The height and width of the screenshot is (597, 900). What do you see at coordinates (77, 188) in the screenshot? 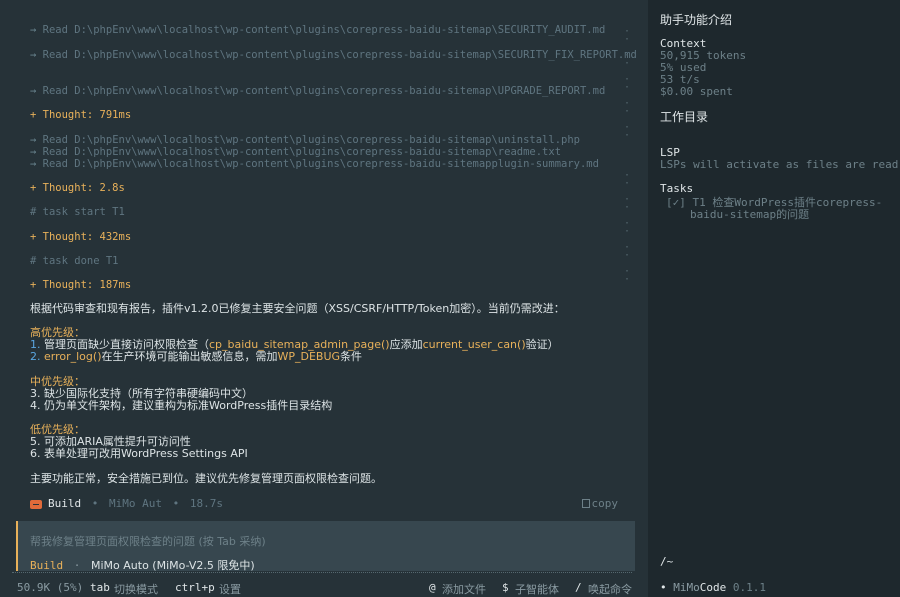
I see `thought-toggle: + Thought: 2.8s` at bounding box center [77, 188].